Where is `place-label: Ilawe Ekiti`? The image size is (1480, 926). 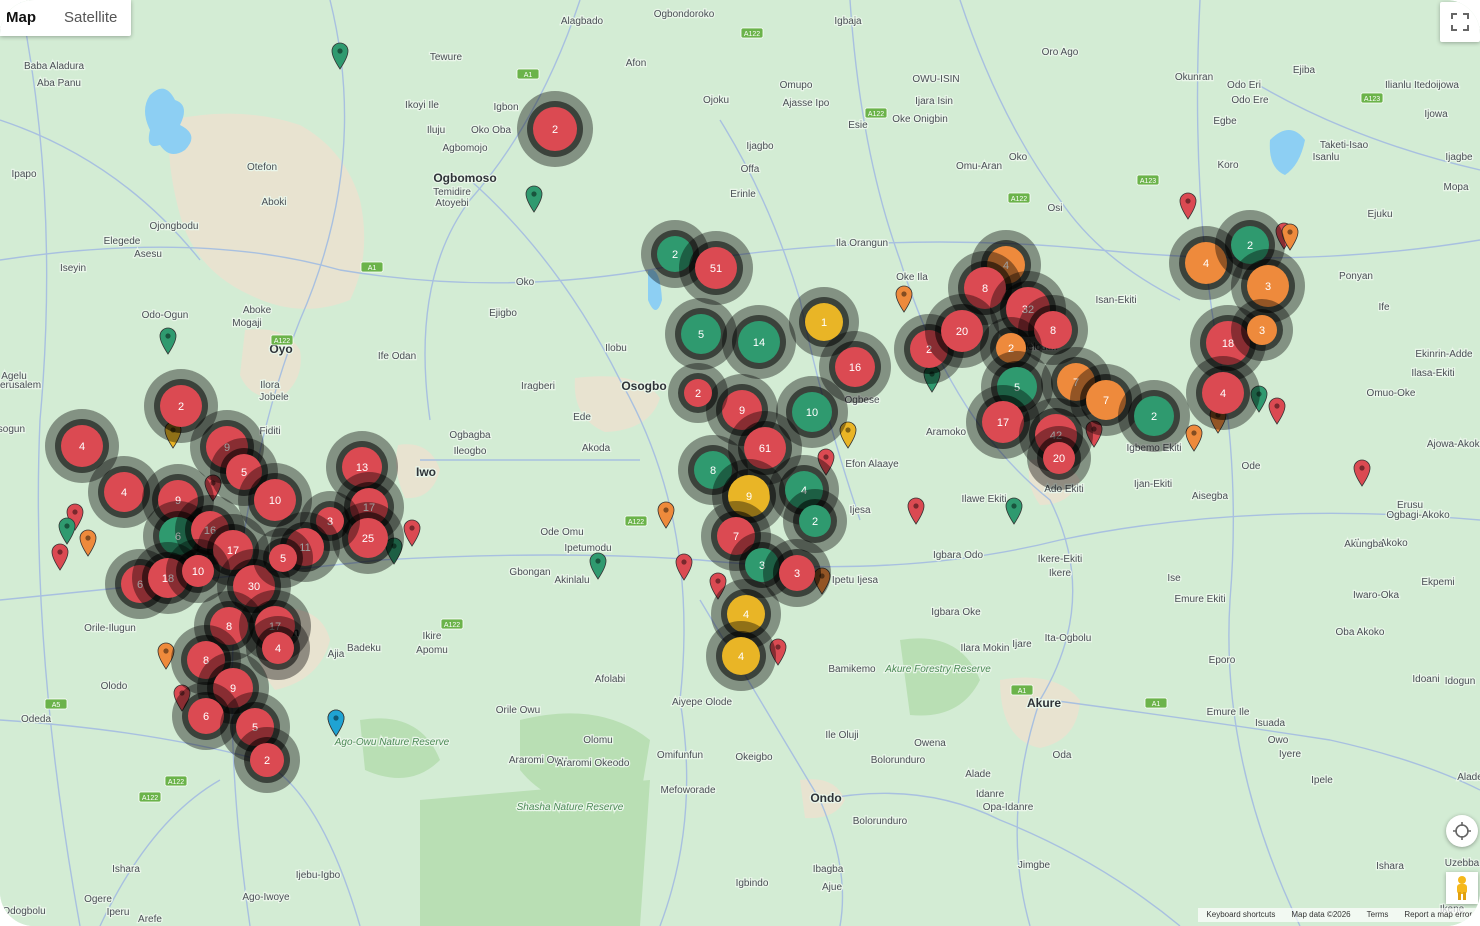
place-label: Ilawe Ekiti is located at coordinates (983, 499).